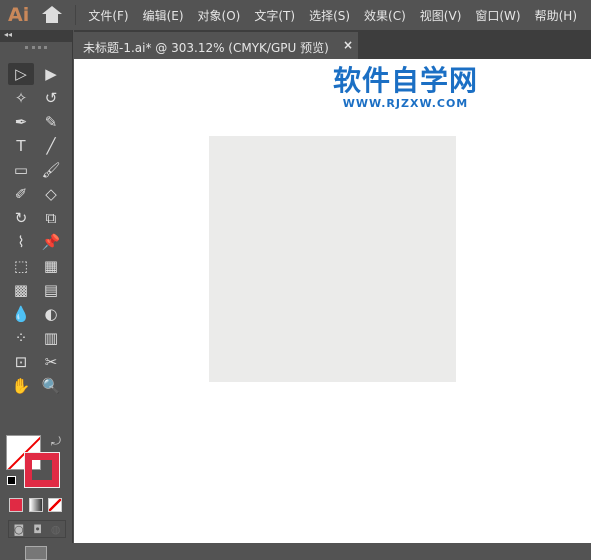 This screenshot has height=560, width=591. I want to click on gradient-mode-button, so click(36, 505).